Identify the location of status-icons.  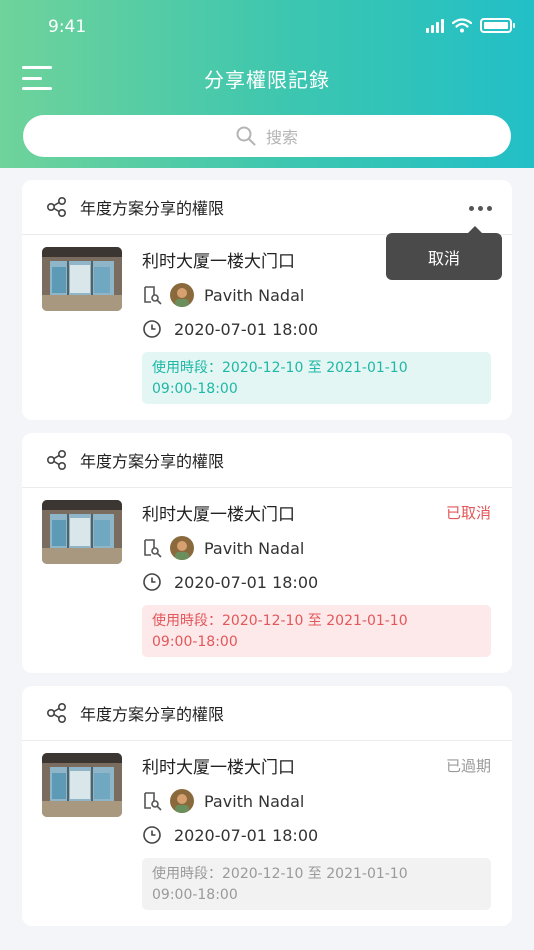
(470, 25).